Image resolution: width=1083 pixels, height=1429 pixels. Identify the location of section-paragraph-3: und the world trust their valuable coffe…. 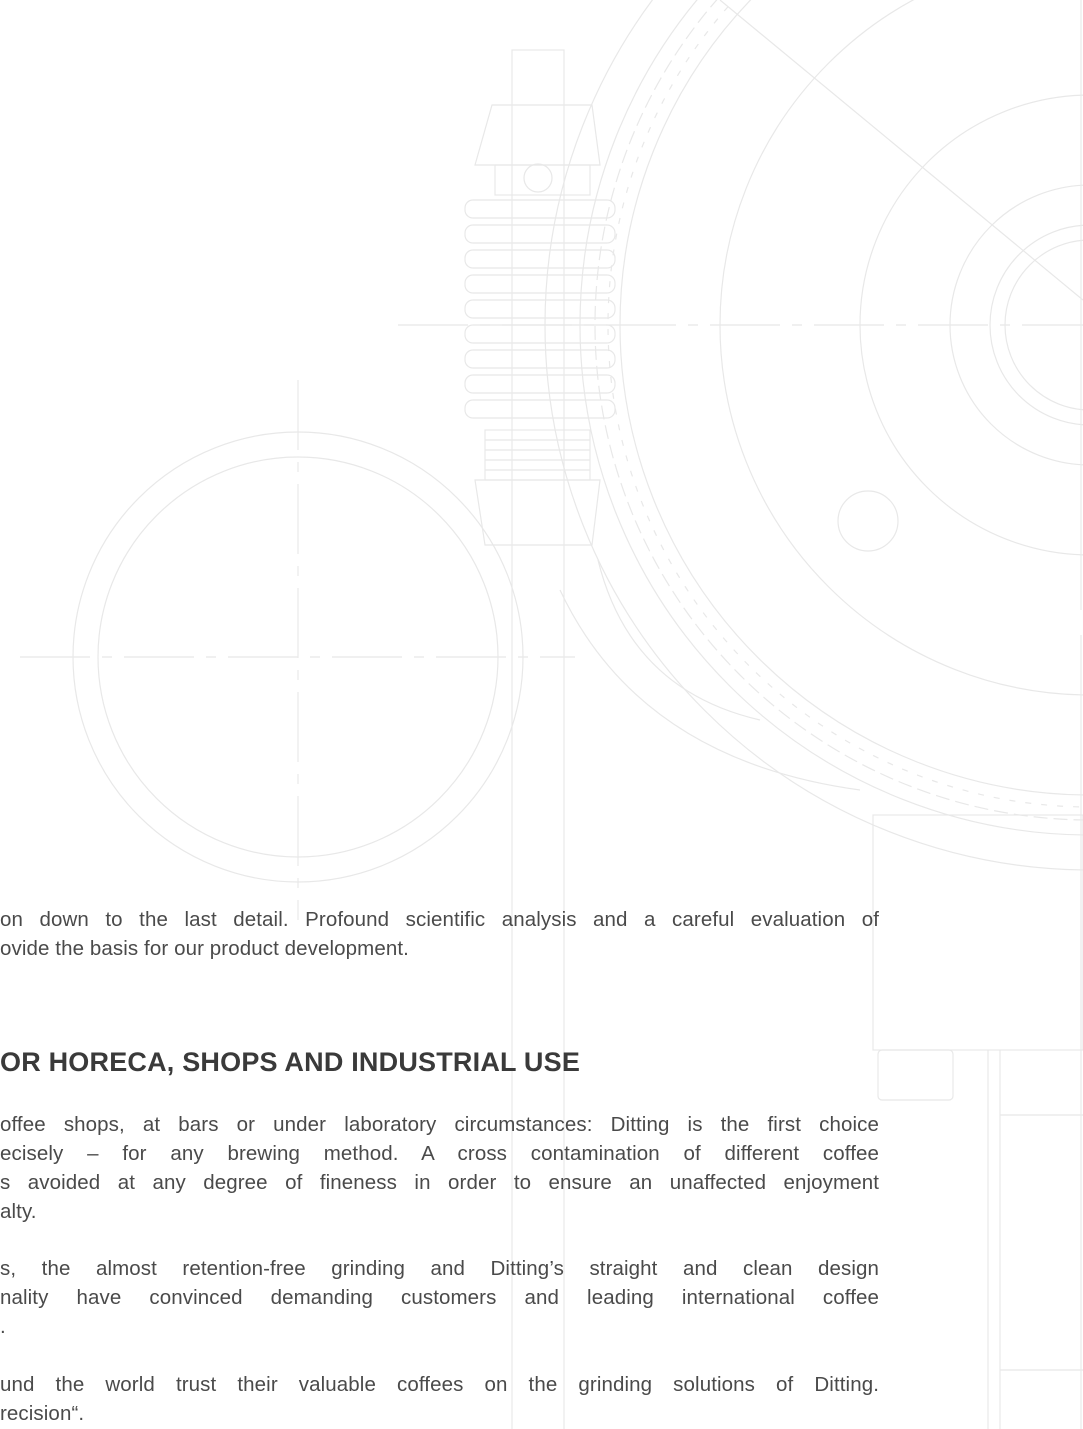
(439, 1399).